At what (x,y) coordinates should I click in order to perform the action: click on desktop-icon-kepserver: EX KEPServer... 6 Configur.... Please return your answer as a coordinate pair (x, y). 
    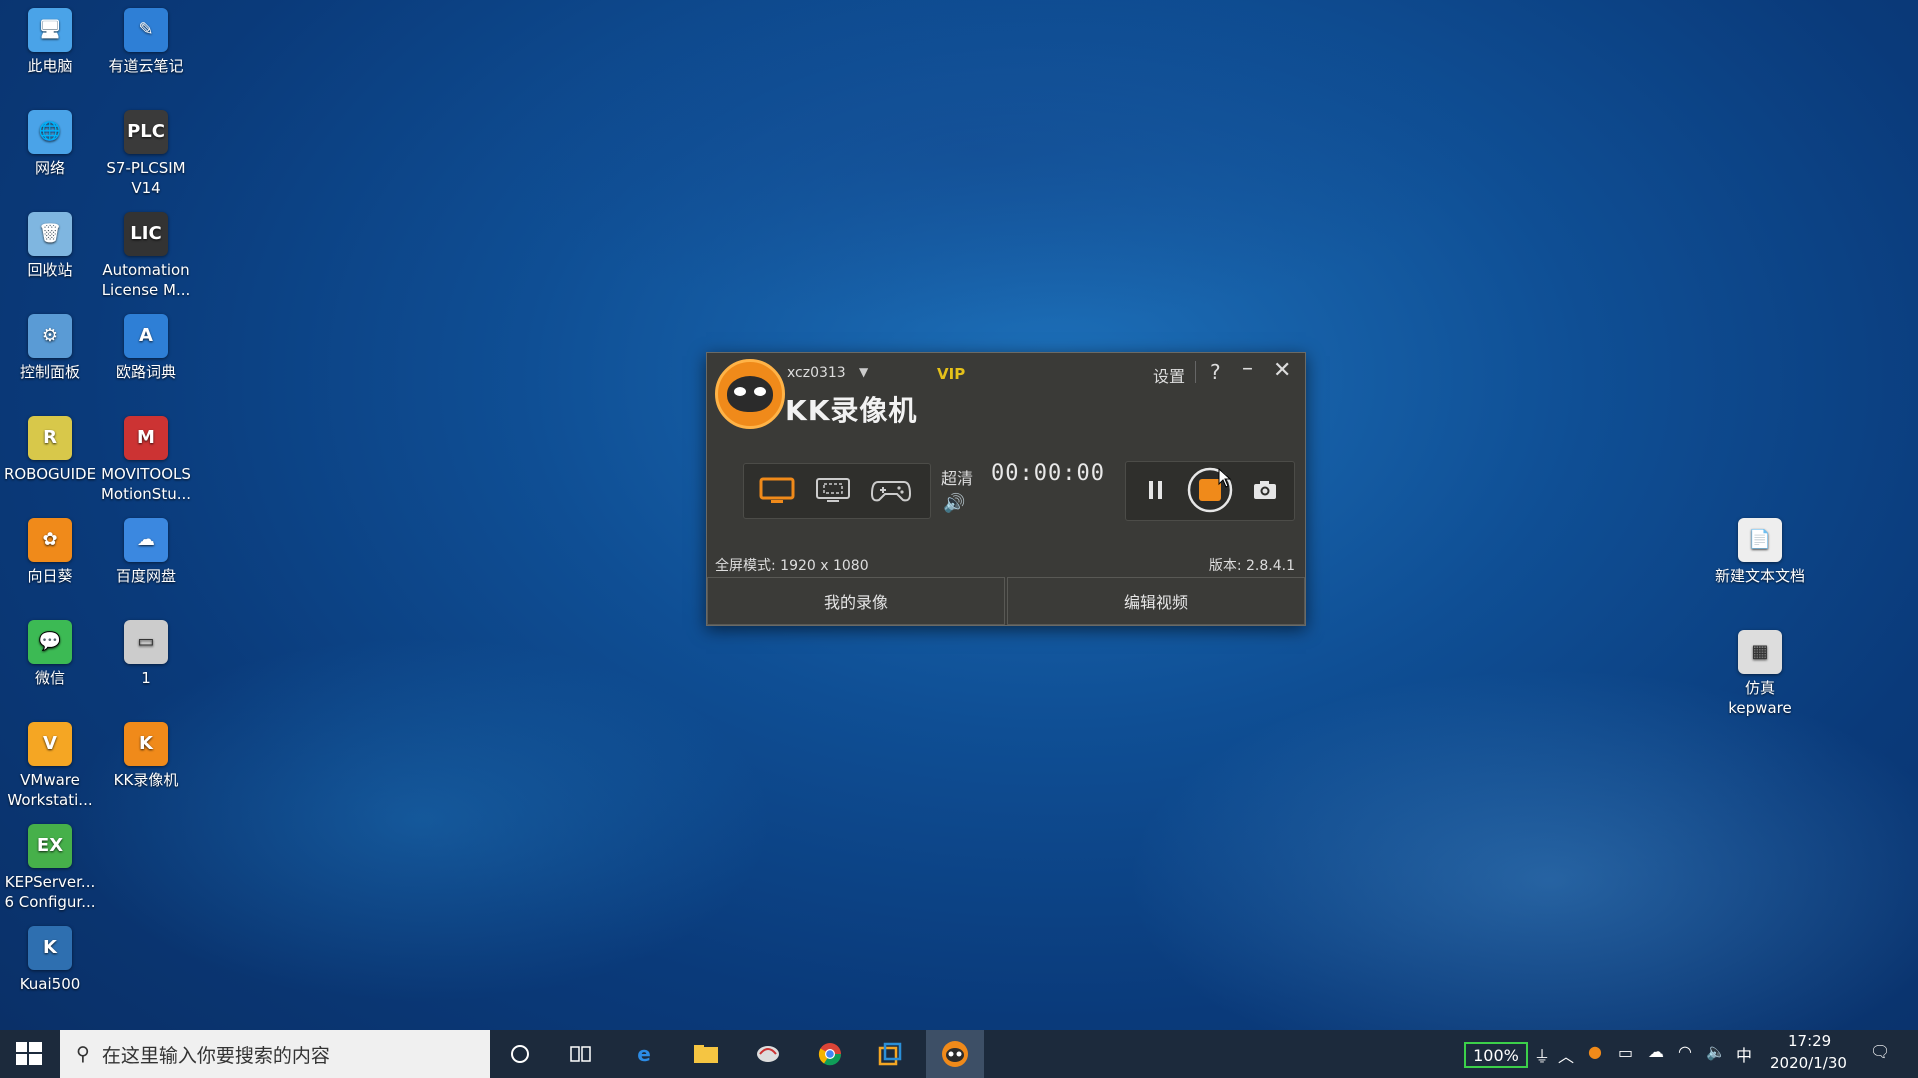
    Looking at the image, I should click on (50, 868).